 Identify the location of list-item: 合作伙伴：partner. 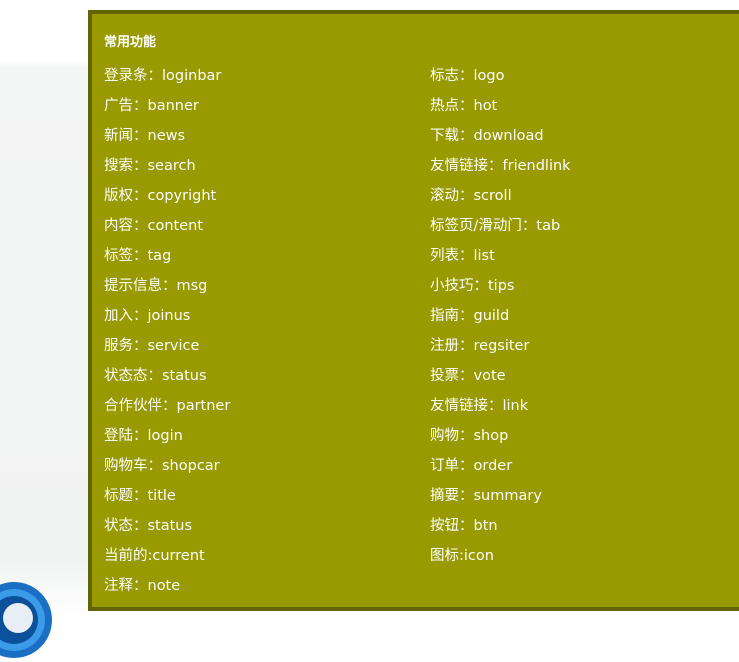
(167, 406).